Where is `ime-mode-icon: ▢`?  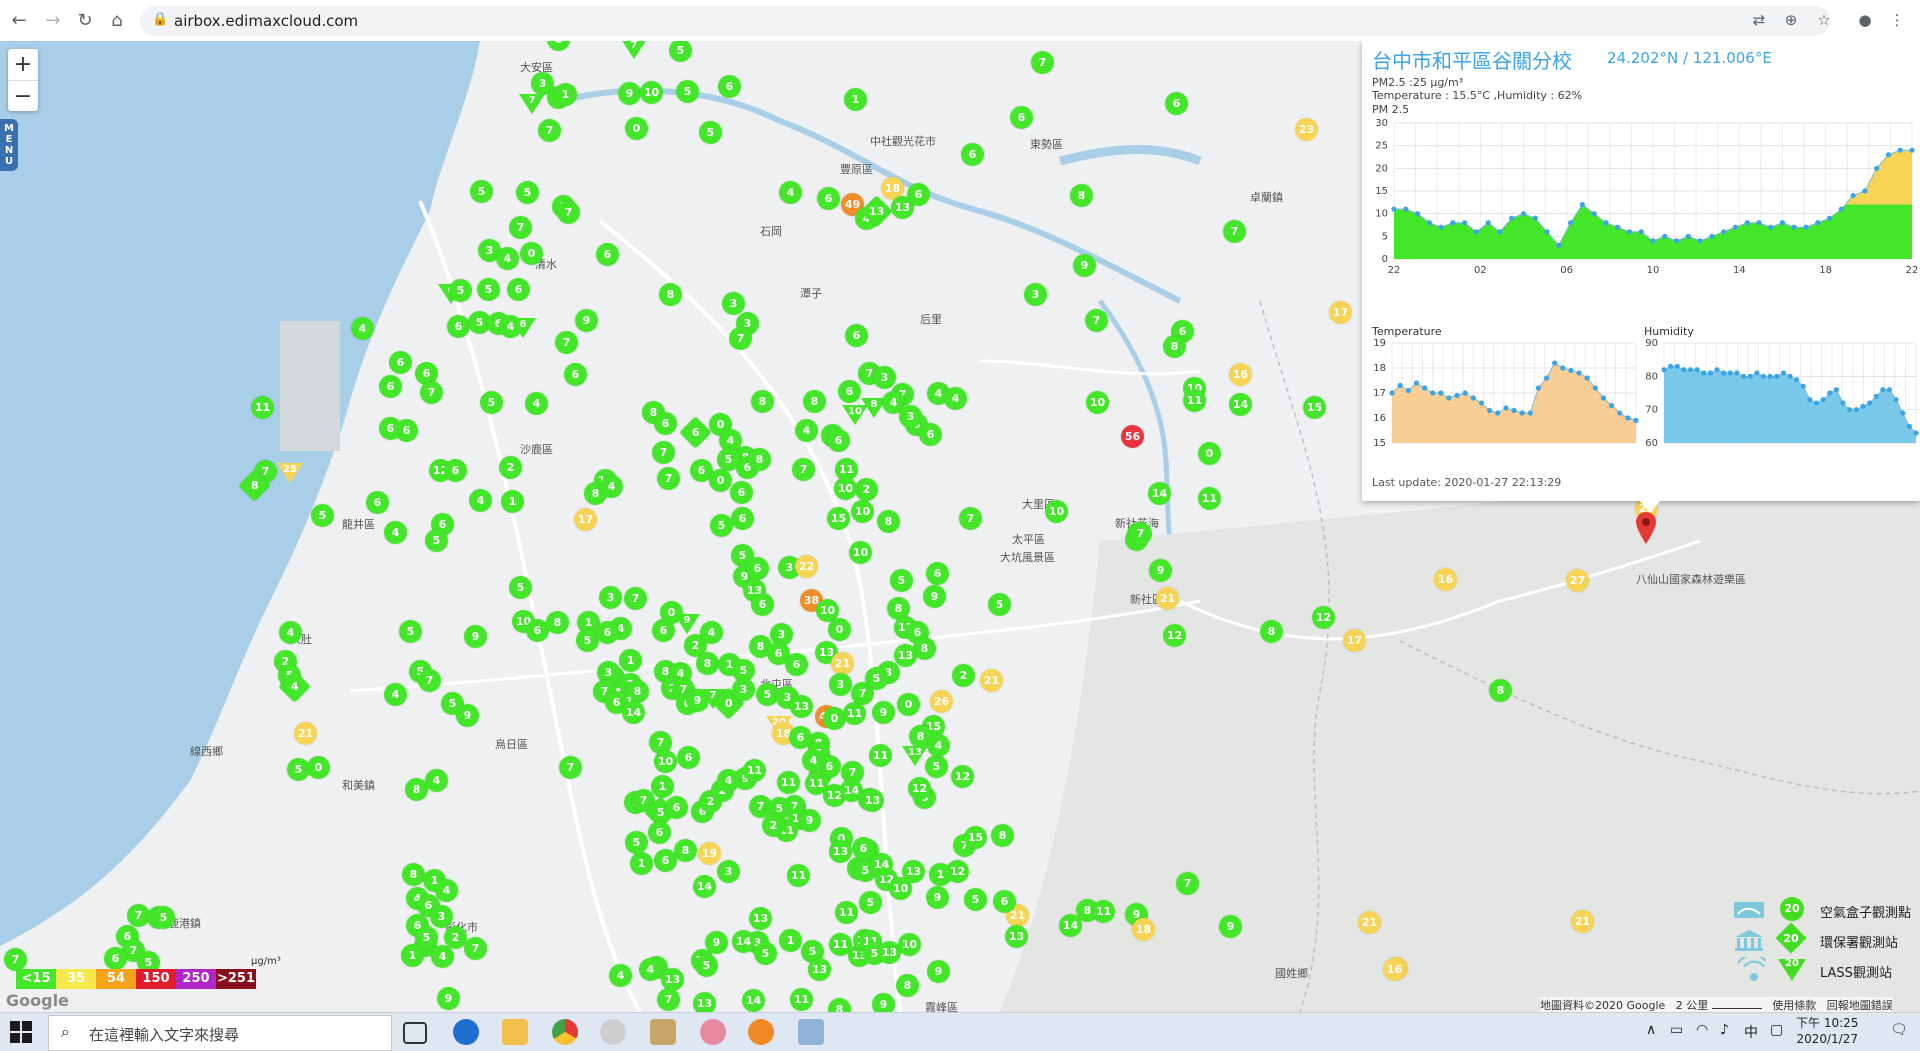 ime-mode-icon: ▢ is located at coordinates (1776, 1030).